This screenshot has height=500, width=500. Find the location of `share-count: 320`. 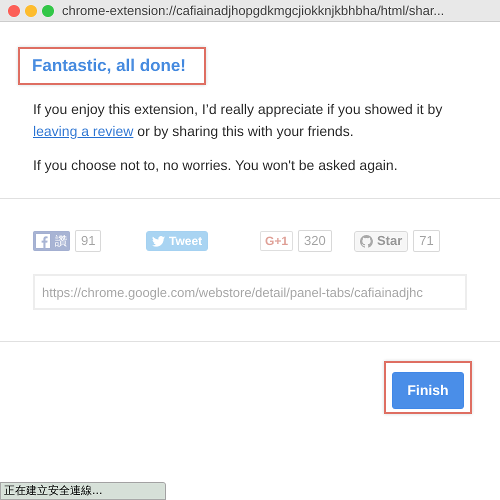

share-count: 320 is located at coordinates (315, 241).